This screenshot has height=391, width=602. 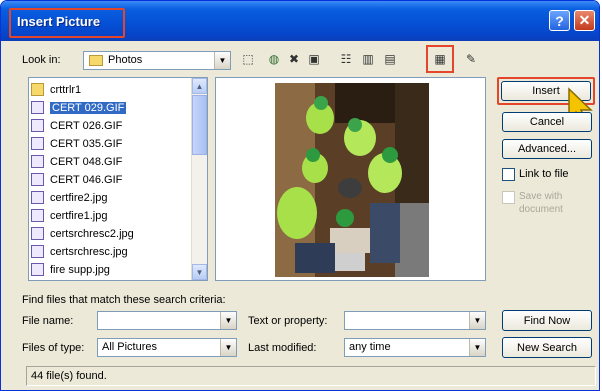 What do you see at coordinates (559, 20) in the screenshot?
I see `help-button: ?` at bounding box center [559, 20].